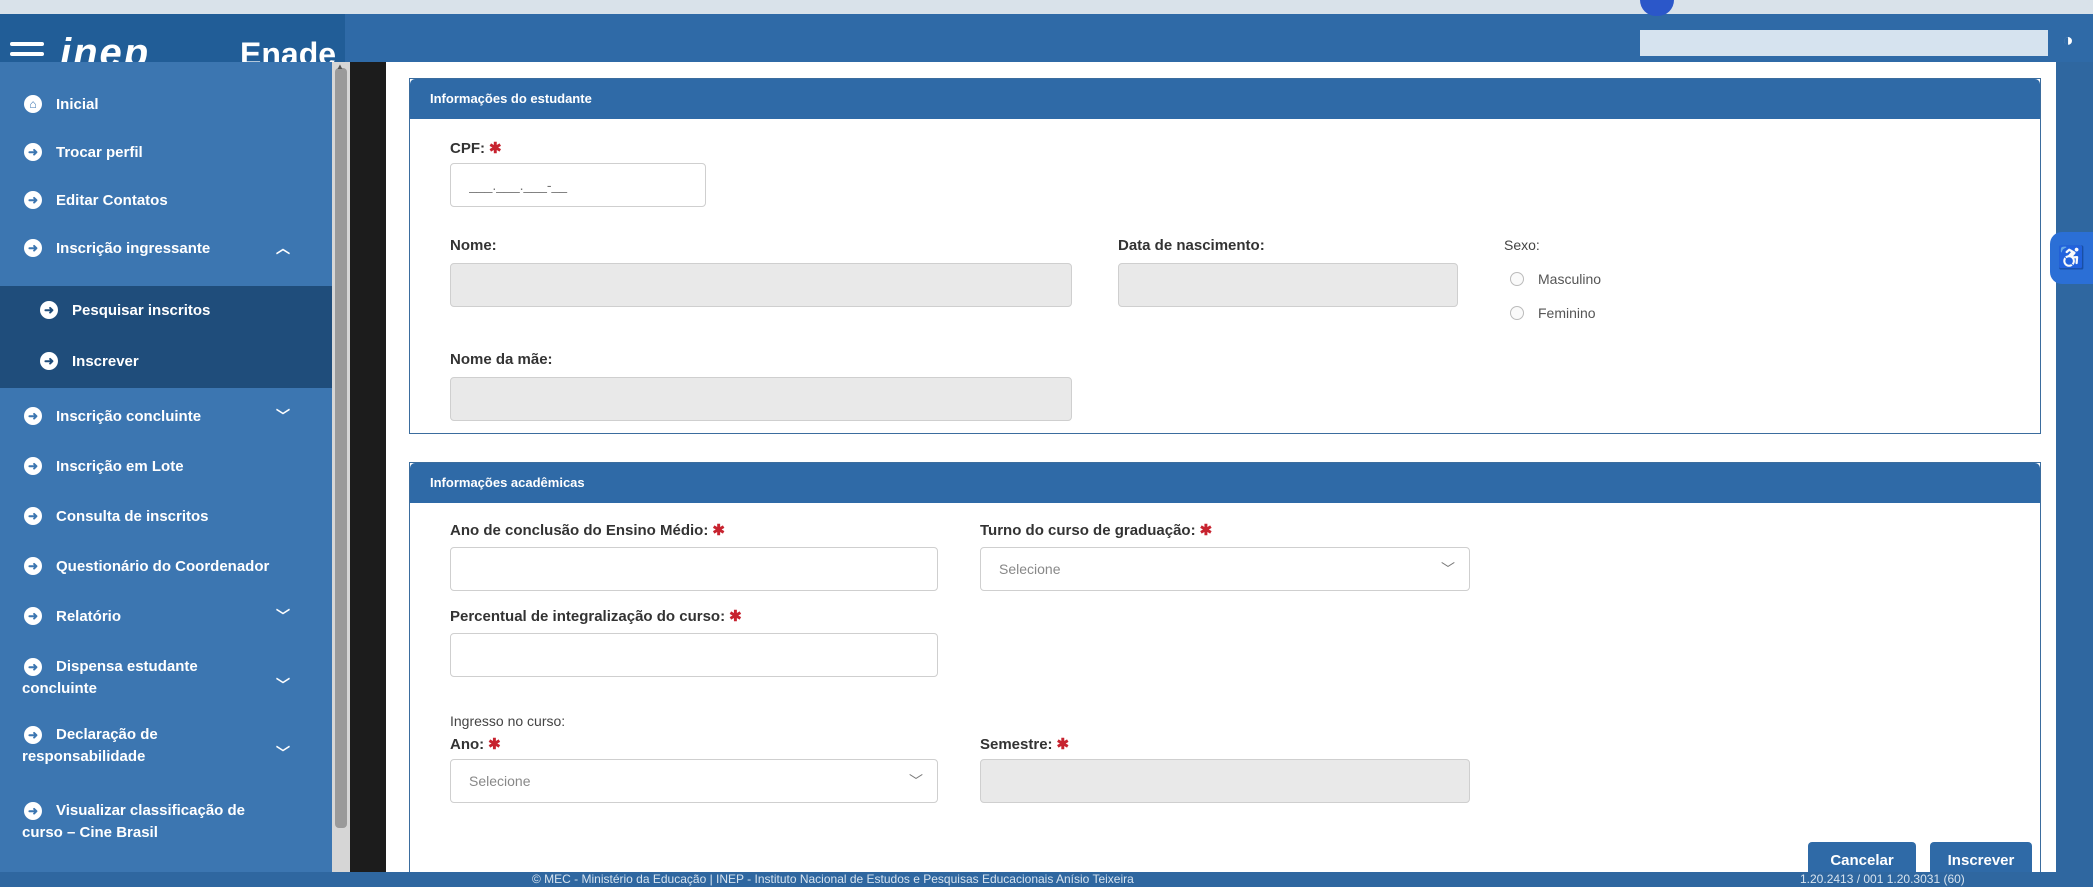  I want to click on sidebar-item-relatorio: ➜ Relatório ﹀, so click(166, 616).